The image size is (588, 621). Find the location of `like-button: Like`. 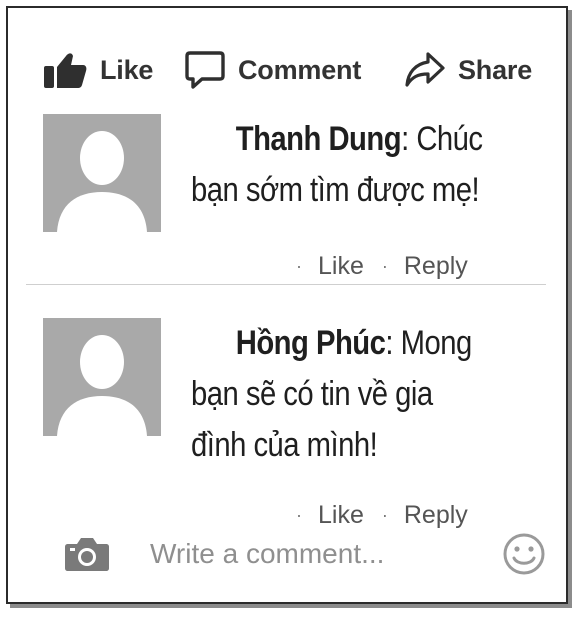

like-button: Like is located at coordinates (97, 70).